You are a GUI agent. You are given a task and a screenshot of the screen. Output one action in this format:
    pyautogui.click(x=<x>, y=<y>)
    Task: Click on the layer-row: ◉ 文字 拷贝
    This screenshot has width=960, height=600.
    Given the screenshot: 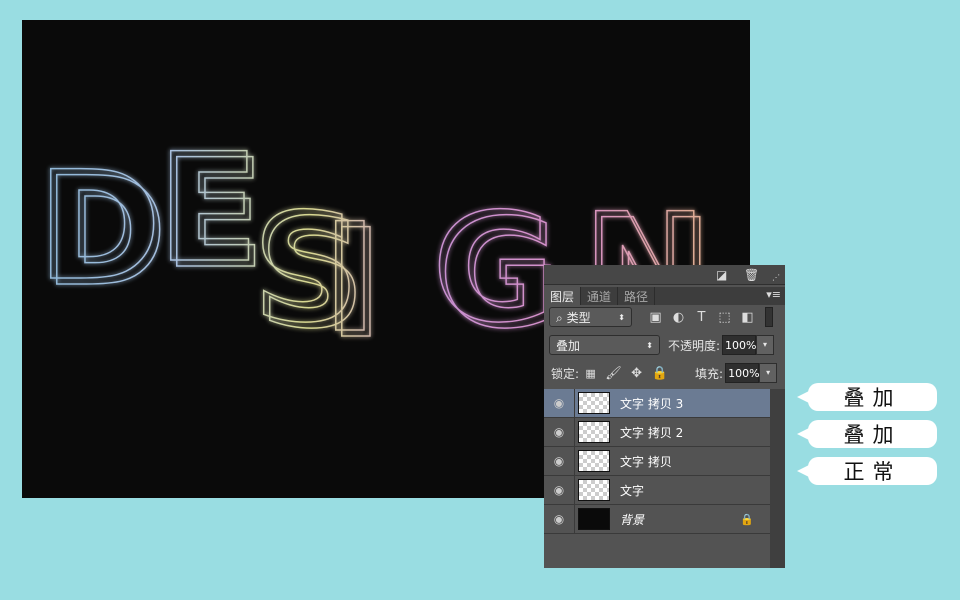 What is the action you would take?
    pyautogui.click(x=657, y=461)
    